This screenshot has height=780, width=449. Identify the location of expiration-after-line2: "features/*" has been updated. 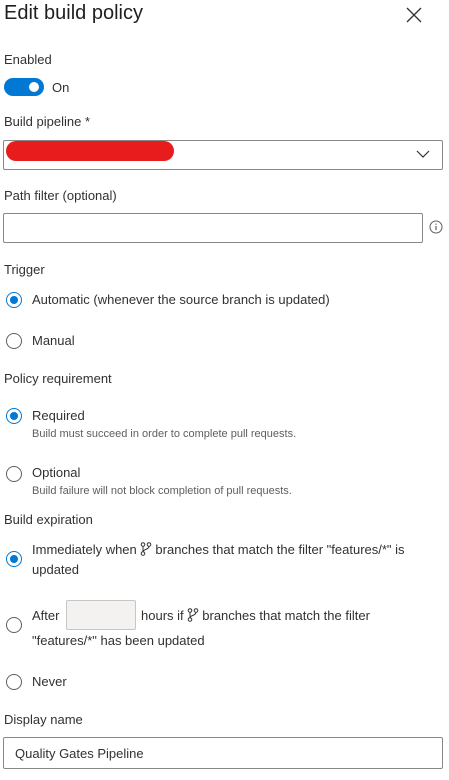
(118, 640).